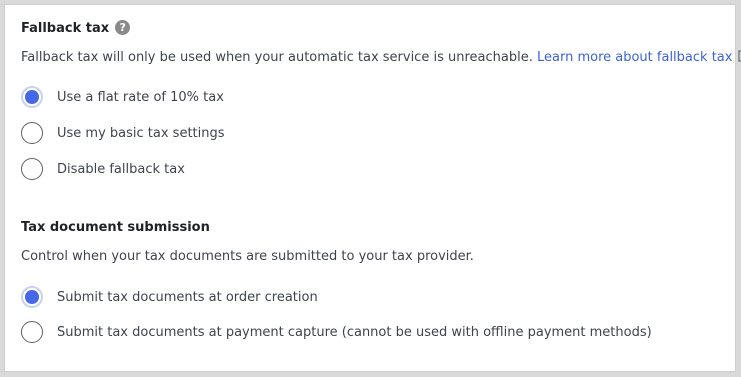  I want to click on radio-button-order-creation, so click(32, 297).